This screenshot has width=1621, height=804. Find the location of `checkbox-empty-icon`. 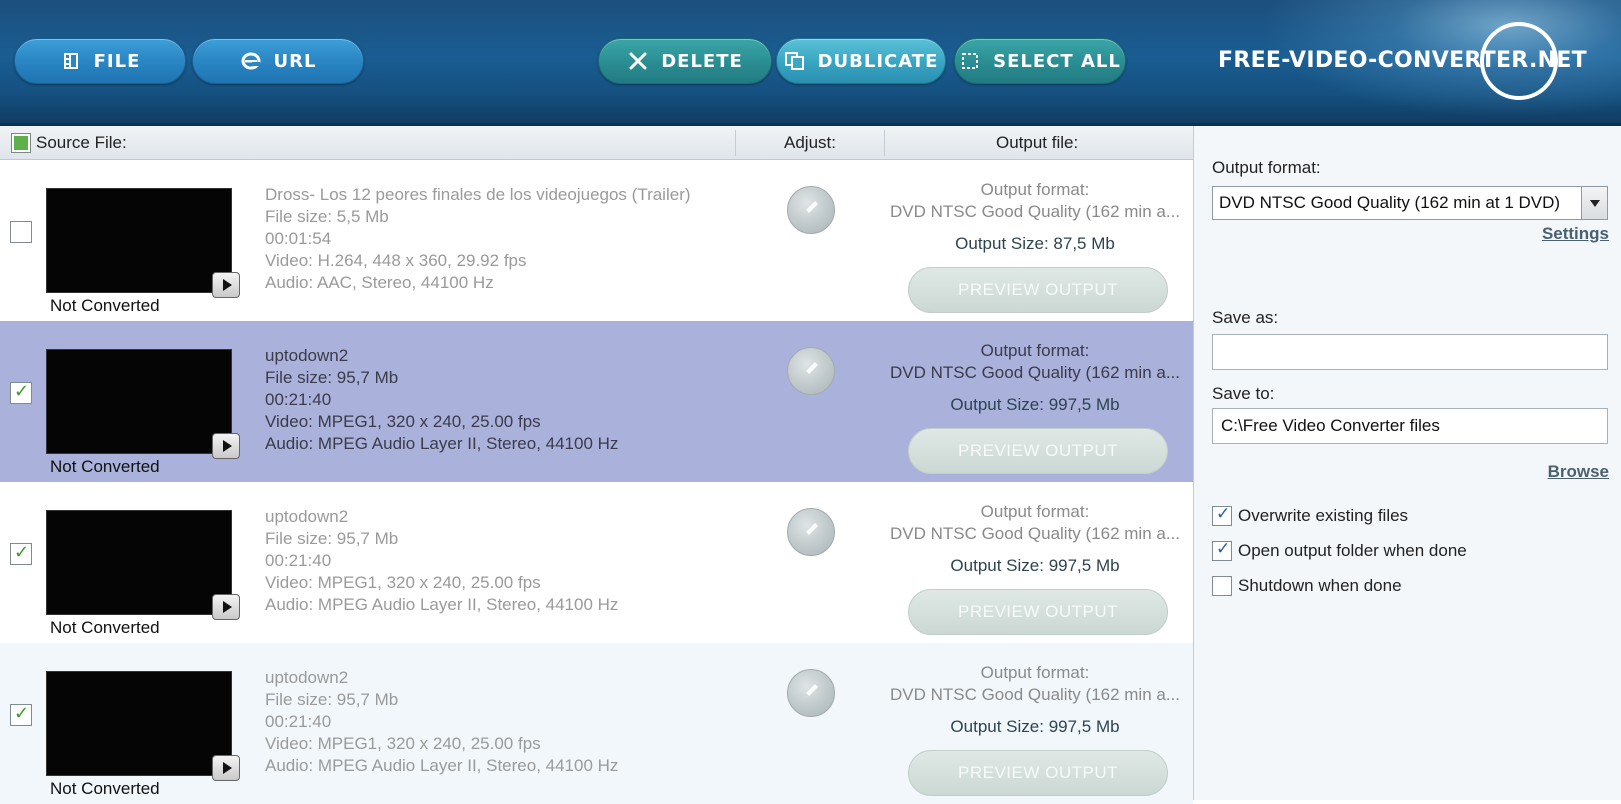

checkbox-empty-icon is located at coordinates (970, 61).